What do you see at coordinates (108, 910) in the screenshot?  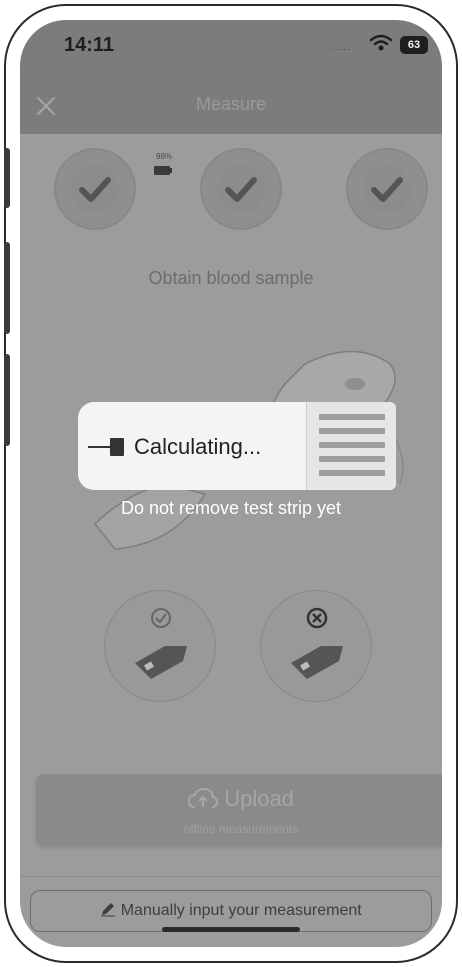 I see `pencil-icon` at bounding box center [108, 910].